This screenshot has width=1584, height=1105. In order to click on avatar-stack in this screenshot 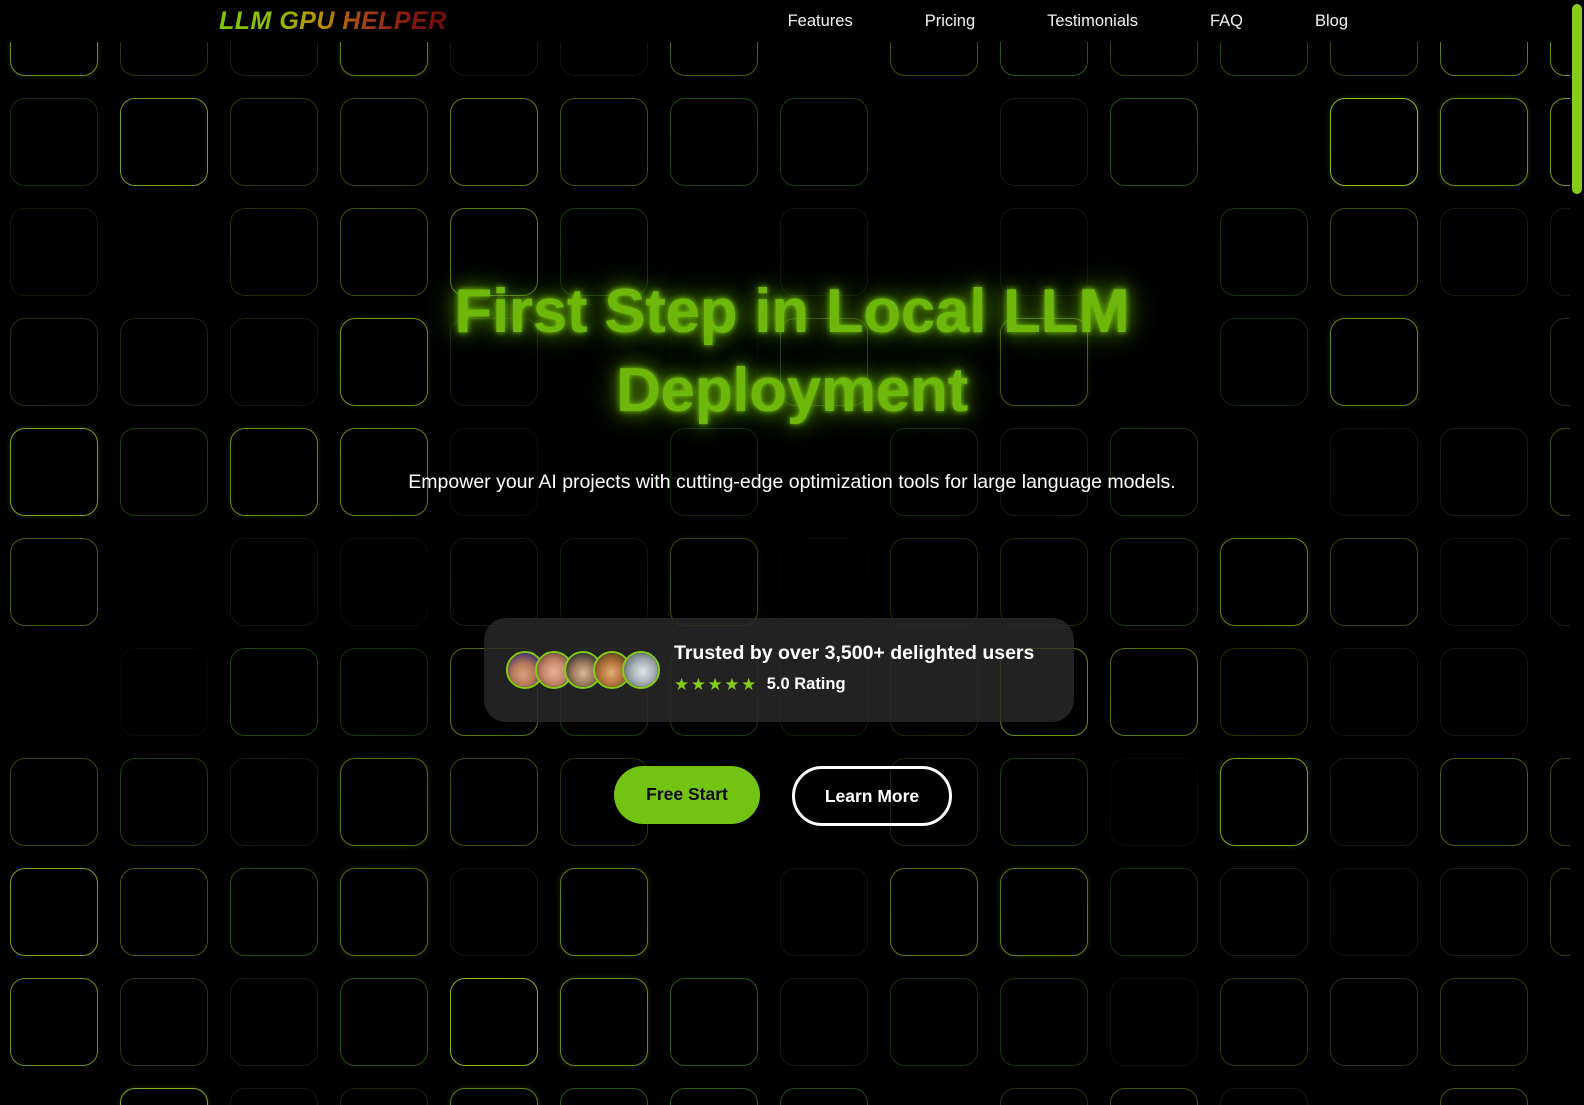, I will do `click(583, 670)`.